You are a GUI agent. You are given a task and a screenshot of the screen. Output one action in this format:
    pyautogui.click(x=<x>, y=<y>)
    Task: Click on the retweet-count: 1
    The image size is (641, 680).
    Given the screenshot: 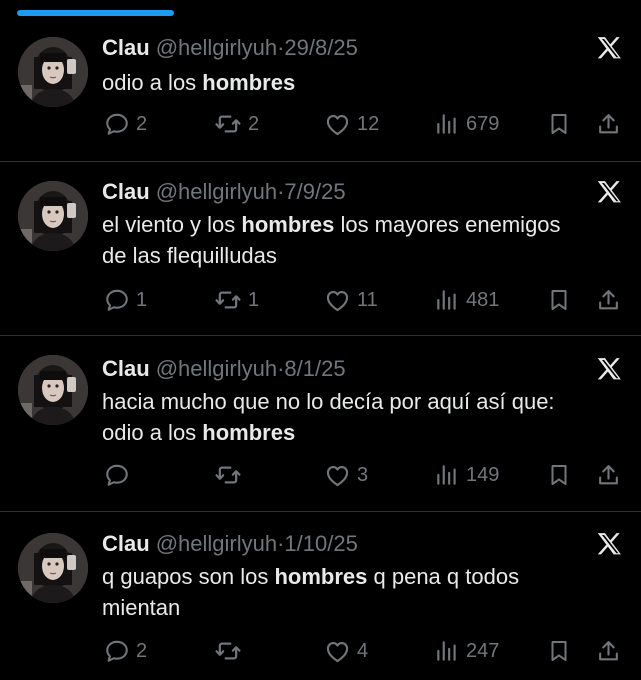 What is the action you would take?
    pyautogui.click(x=254, y=299)
    